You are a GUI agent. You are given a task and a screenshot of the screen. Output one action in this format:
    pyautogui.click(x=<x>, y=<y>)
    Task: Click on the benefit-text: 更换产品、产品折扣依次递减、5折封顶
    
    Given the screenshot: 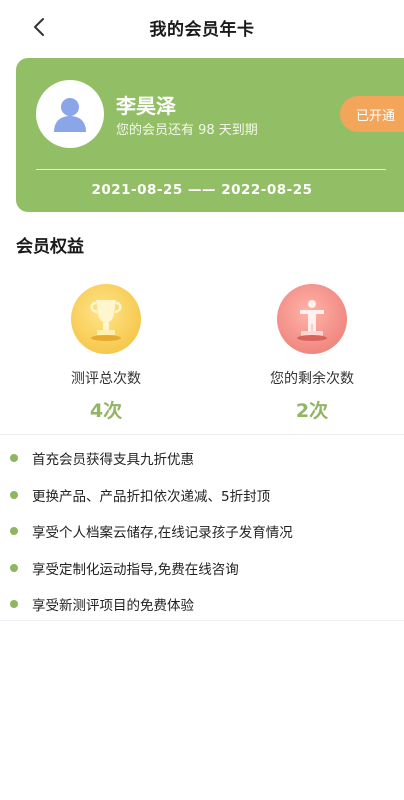 What is the action you would take?
    pyautogui.click(x=151, y=496)
    